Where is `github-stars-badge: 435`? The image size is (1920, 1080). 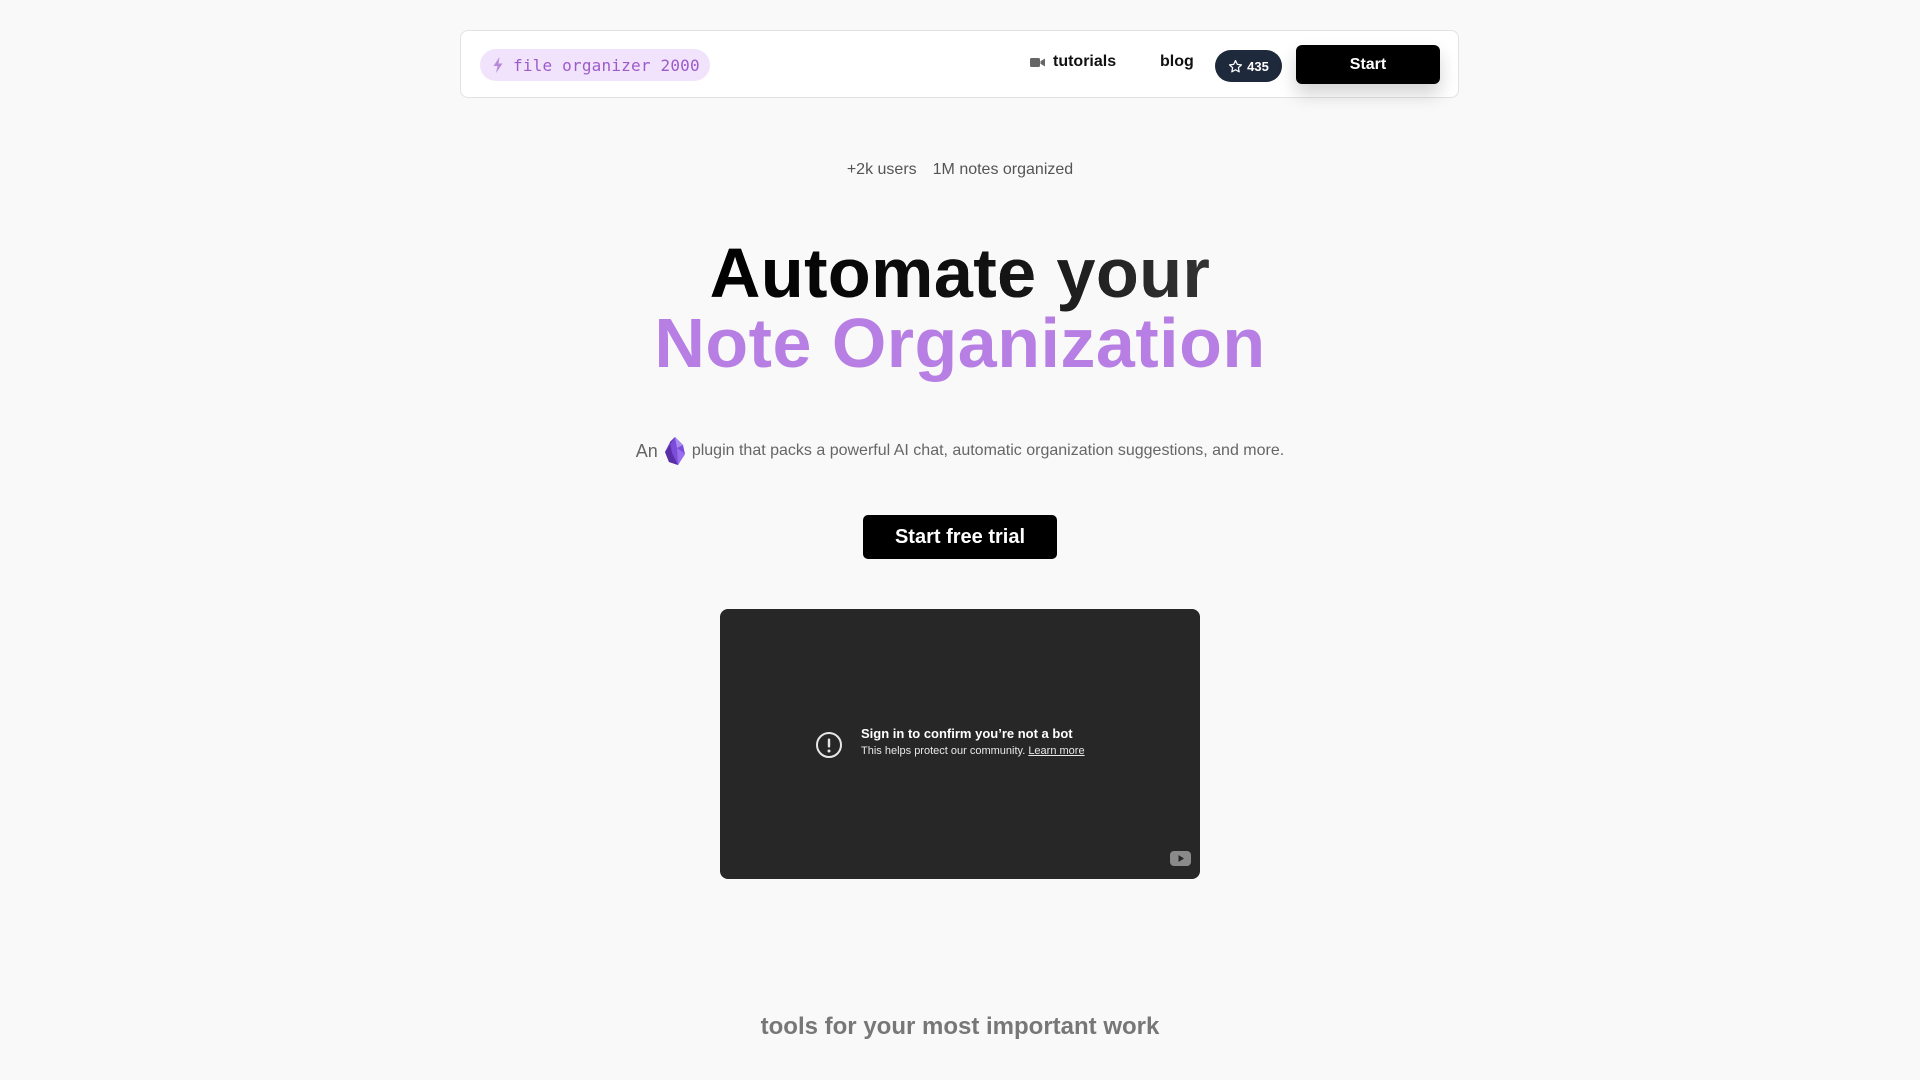
github-stars-badge: 435 is located at coordinates (1248, 66).